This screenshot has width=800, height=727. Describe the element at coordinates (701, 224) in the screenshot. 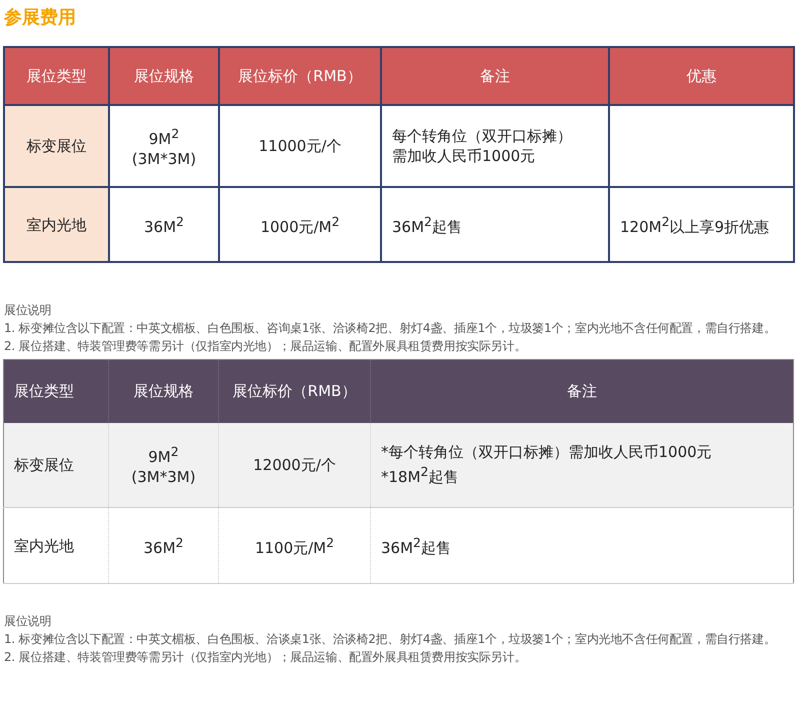

I see `table-cell: 120M$^{2}$以上享9折优惠` at that location.